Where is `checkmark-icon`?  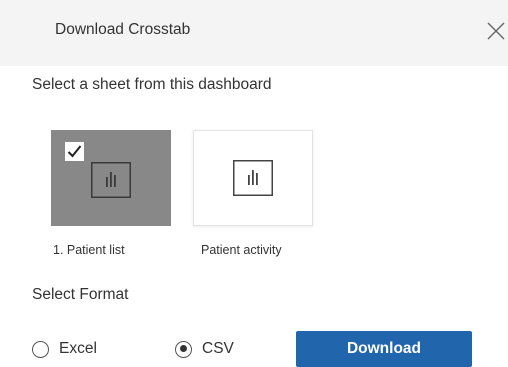 checkmark-icon is located at coordinates (74, 151).